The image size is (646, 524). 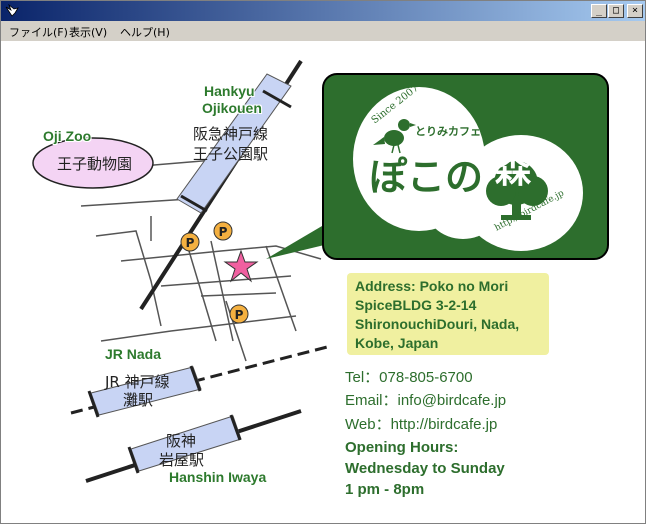 I want to click on zoo-jp-label: 王子動物園, so click(x=95, y=164).